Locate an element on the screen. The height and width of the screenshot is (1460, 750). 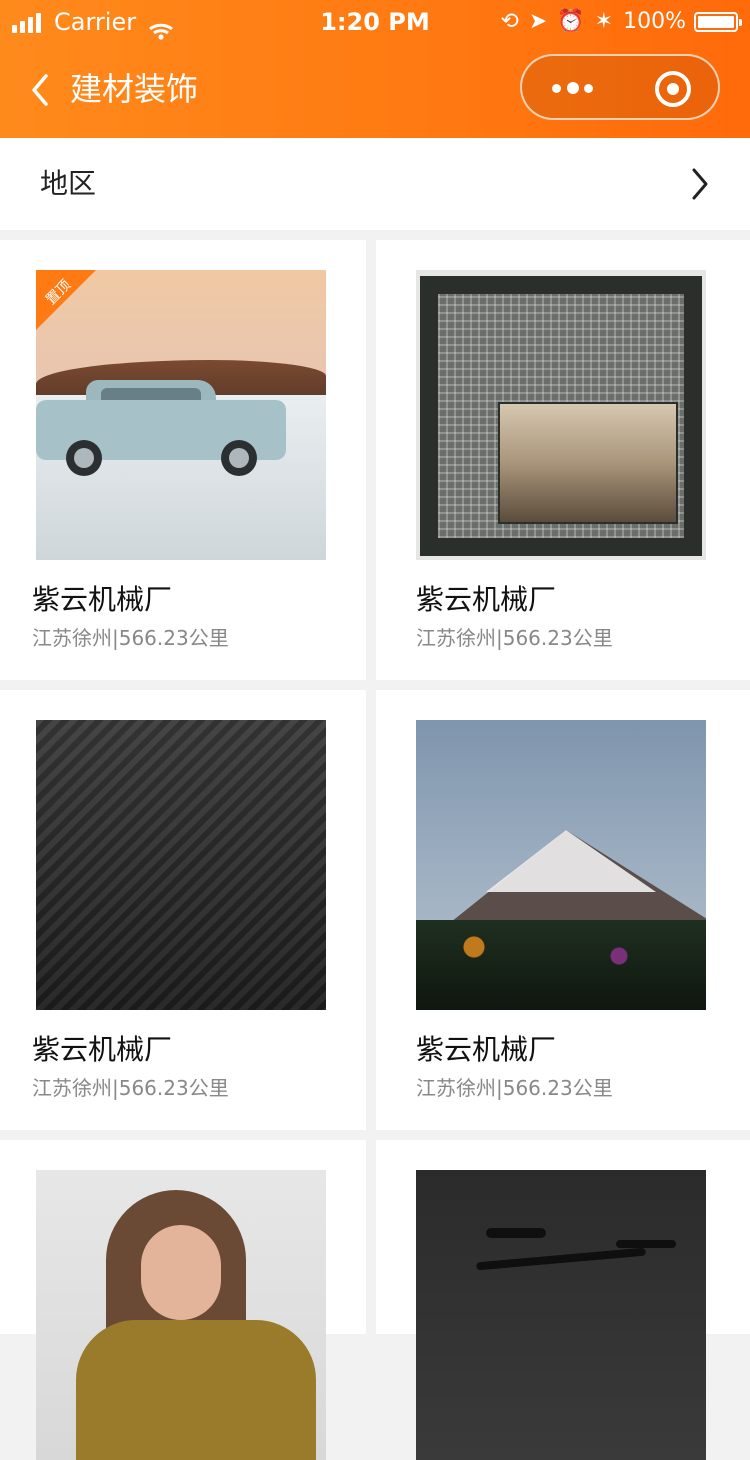
bicycle-photo is located at coordinates (561, 1315).